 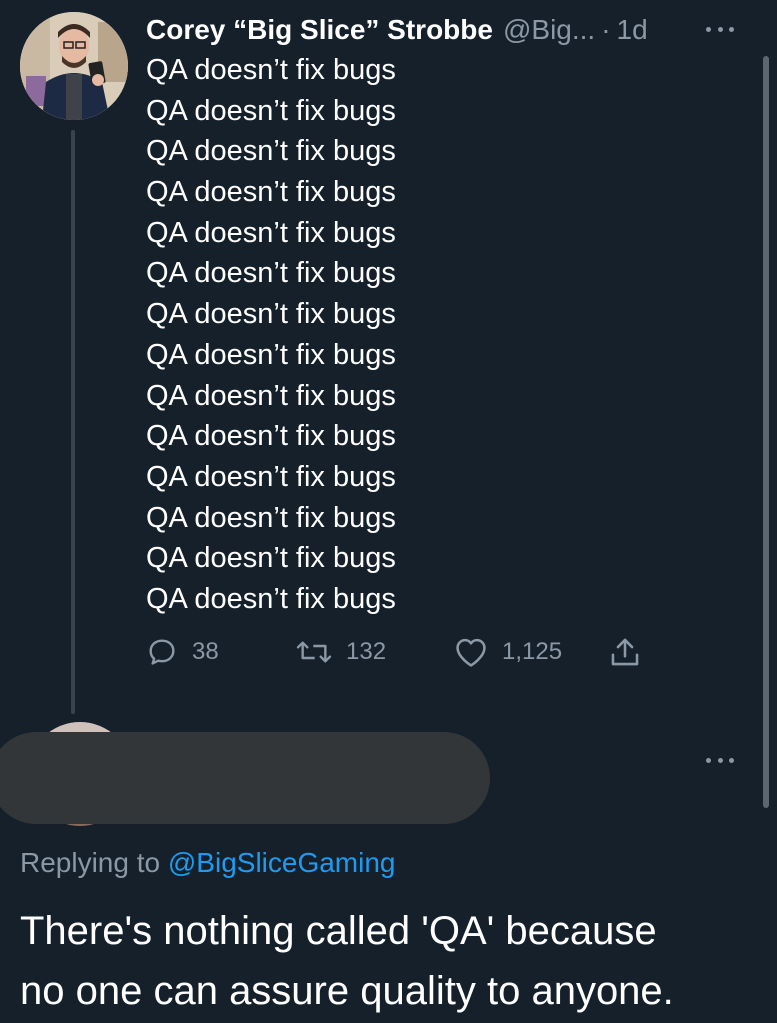 I want to click on tweet-action-bar: 38 132 1,125, so click(x=406, y=652).